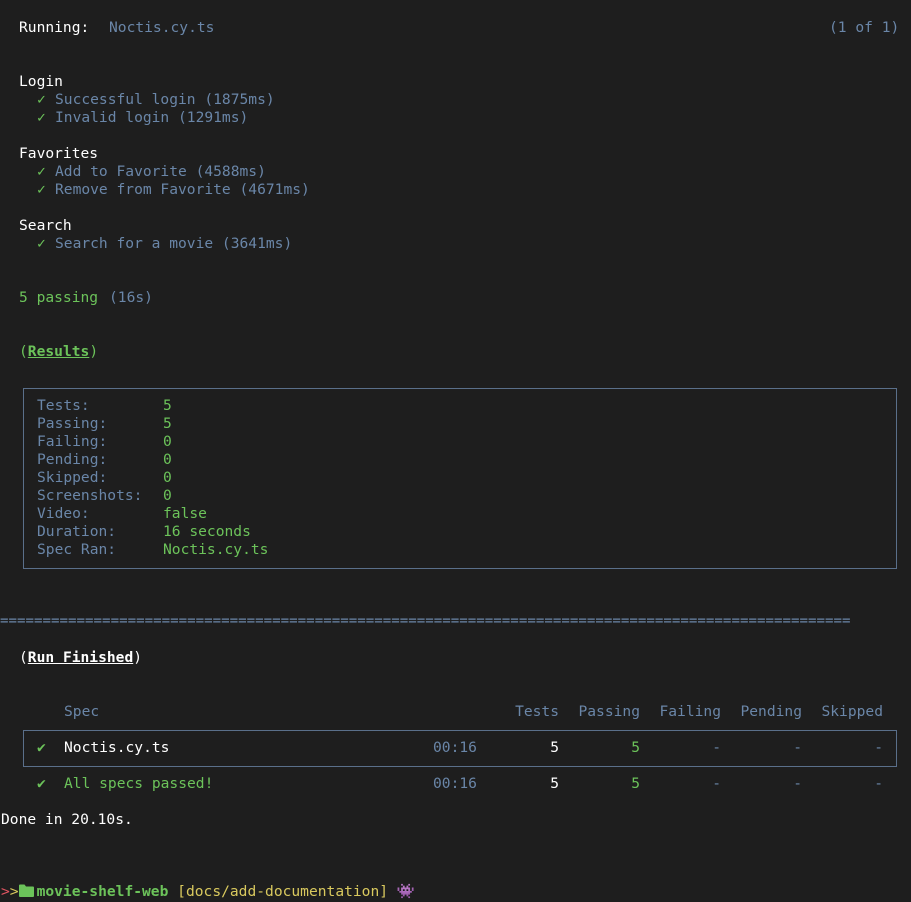  I want to click on results-label: Tests:, so click(63, 405).